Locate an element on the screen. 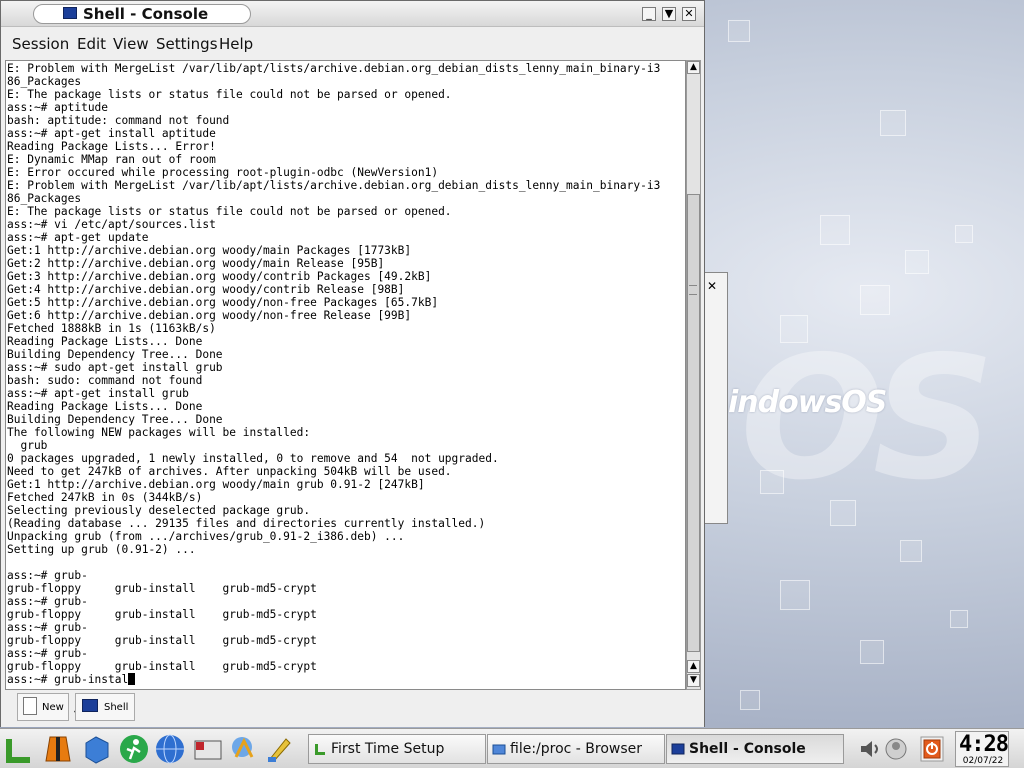  minimize-button: _ is located at coordinates (649, 14).